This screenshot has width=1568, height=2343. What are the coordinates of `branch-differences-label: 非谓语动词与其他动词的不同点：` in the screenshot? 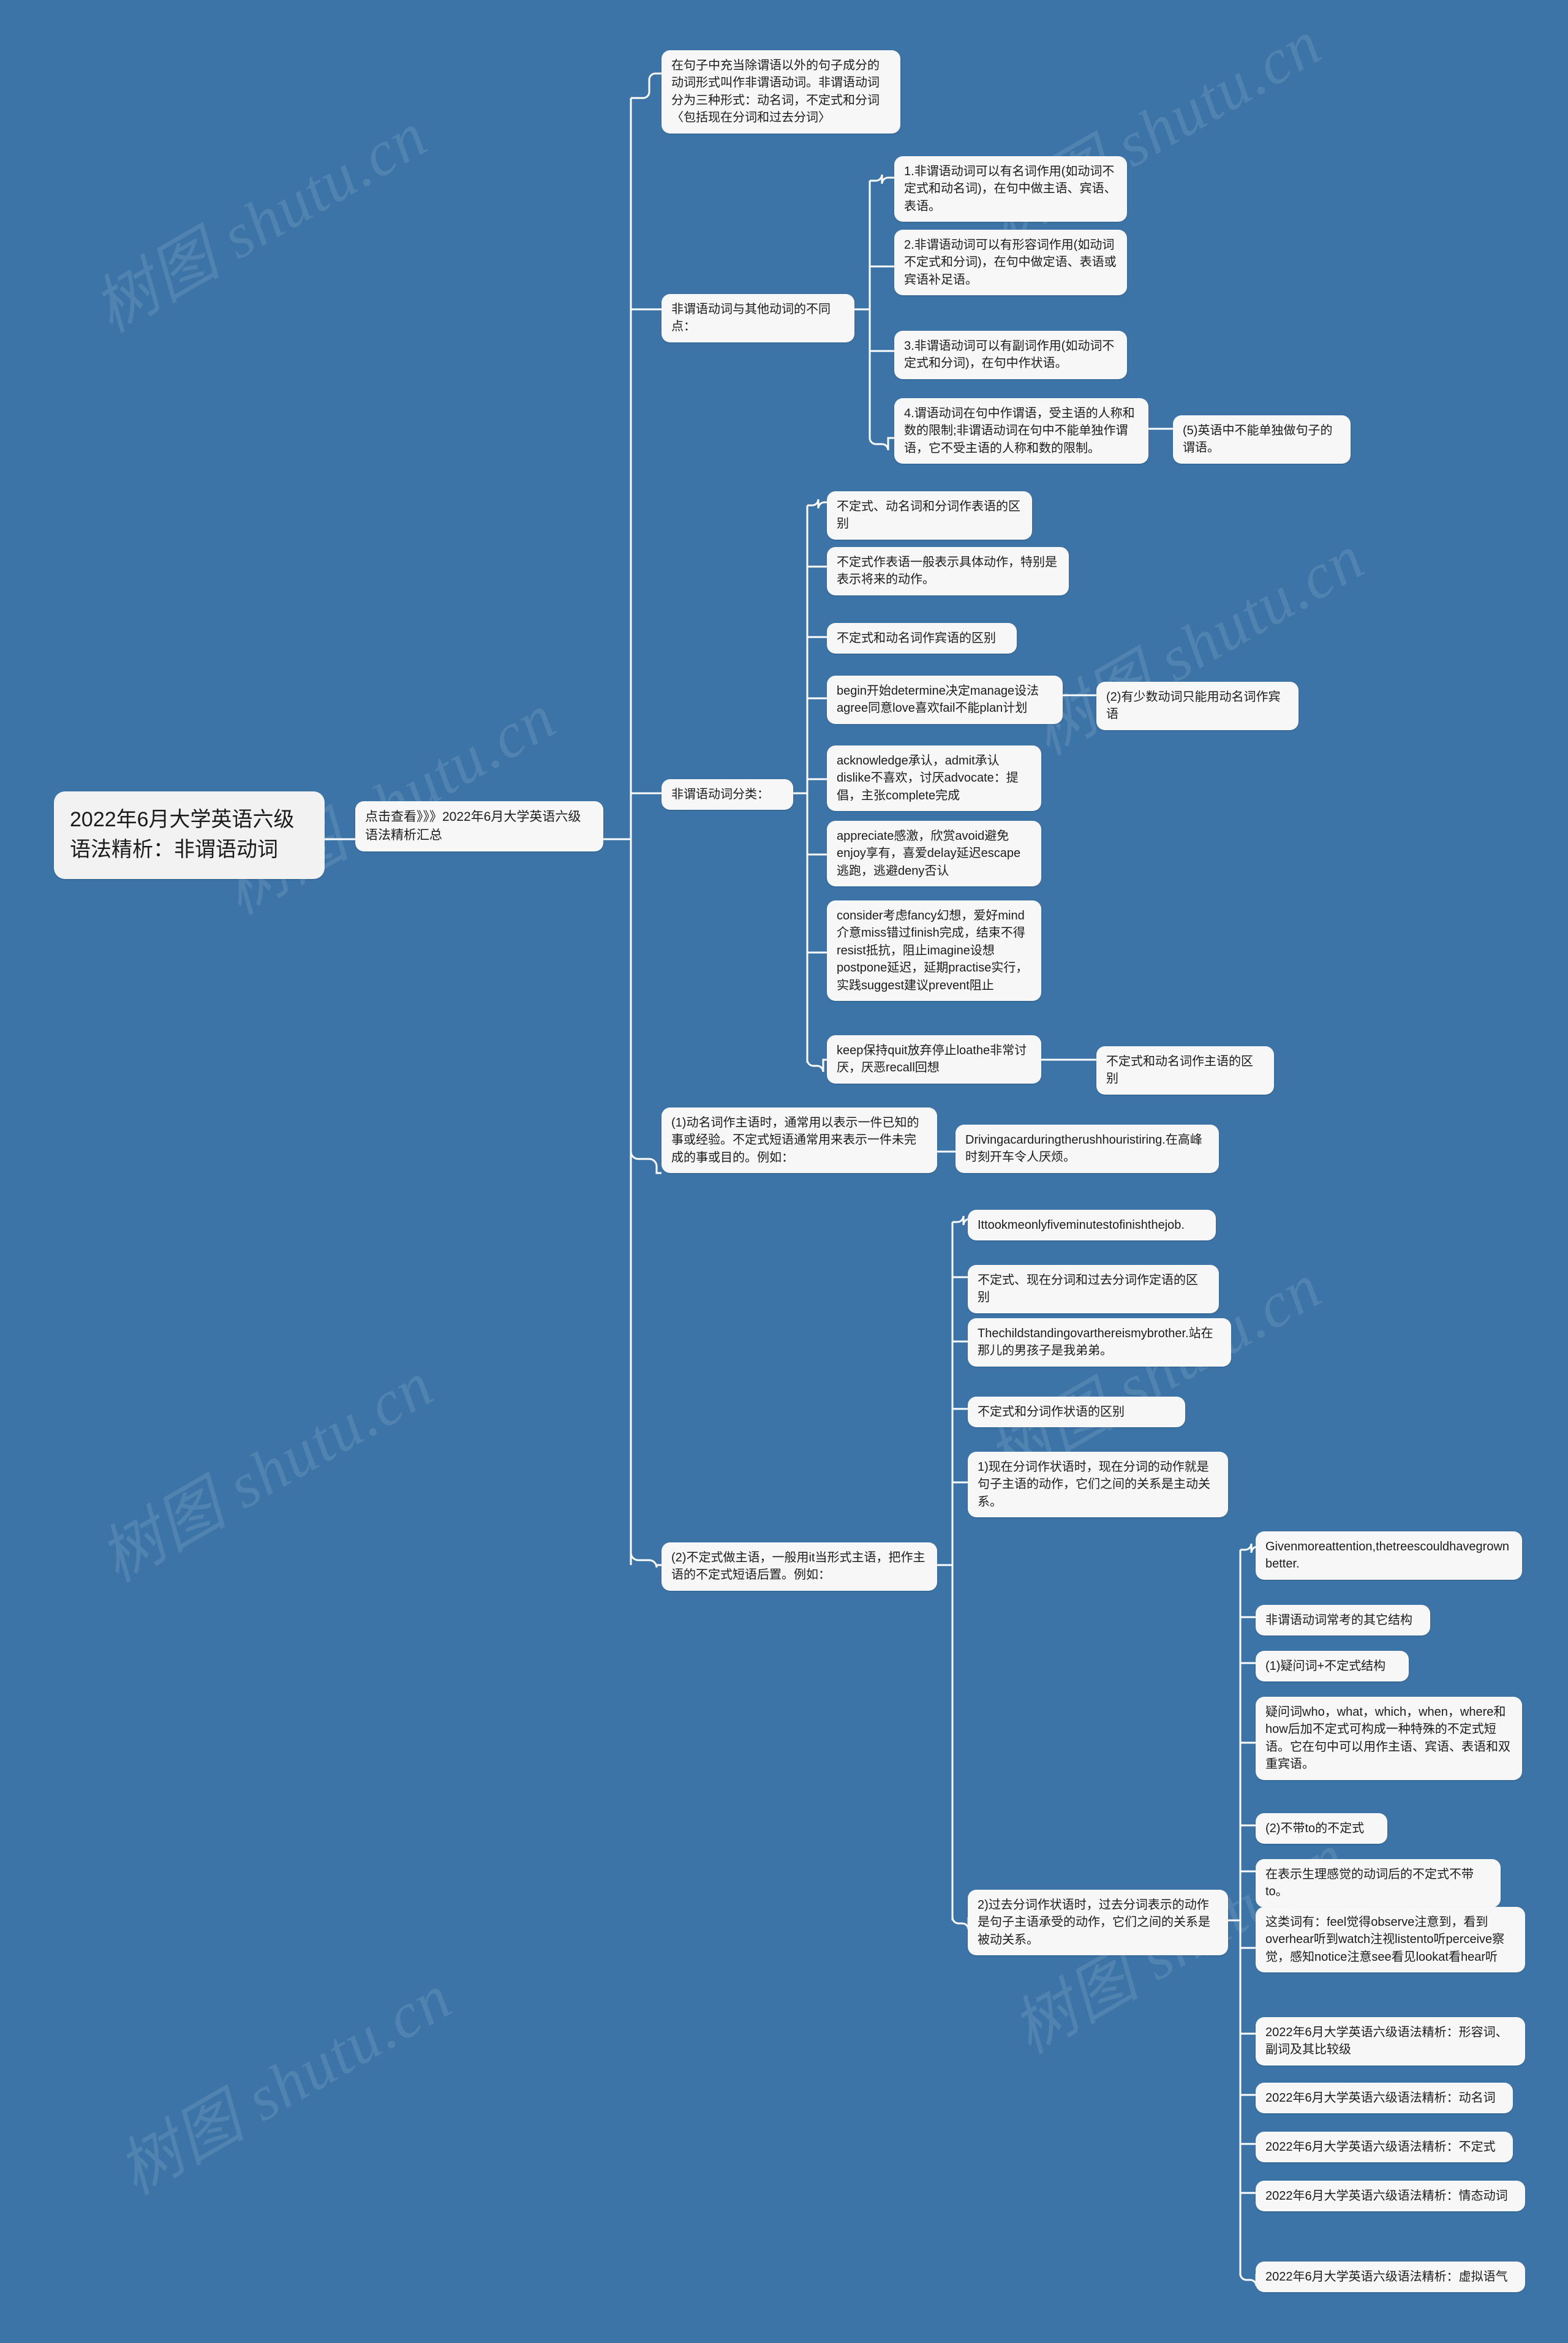 It's located at (751, 318).